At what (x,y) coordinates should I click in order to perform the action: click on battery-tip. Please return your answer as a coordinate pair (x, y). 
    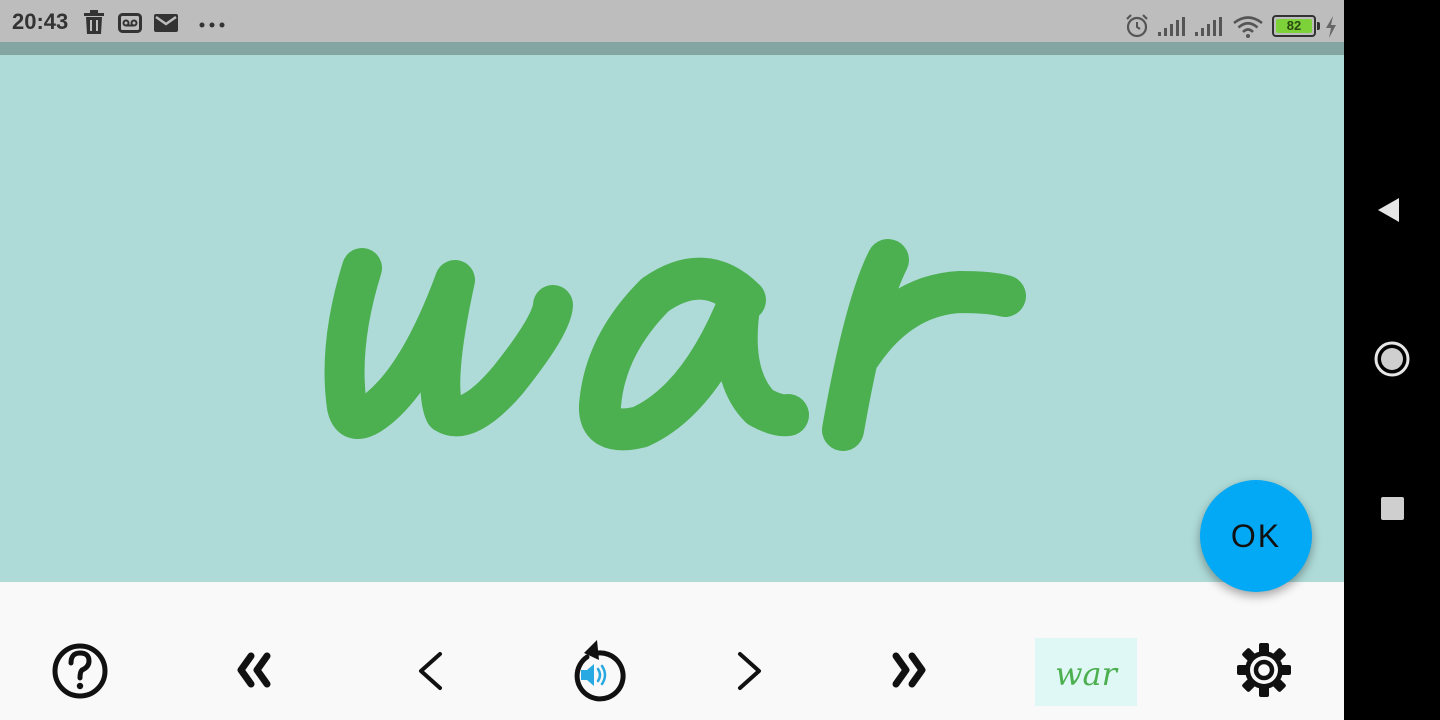
    Looking at the image, I should click on (1318, 26).